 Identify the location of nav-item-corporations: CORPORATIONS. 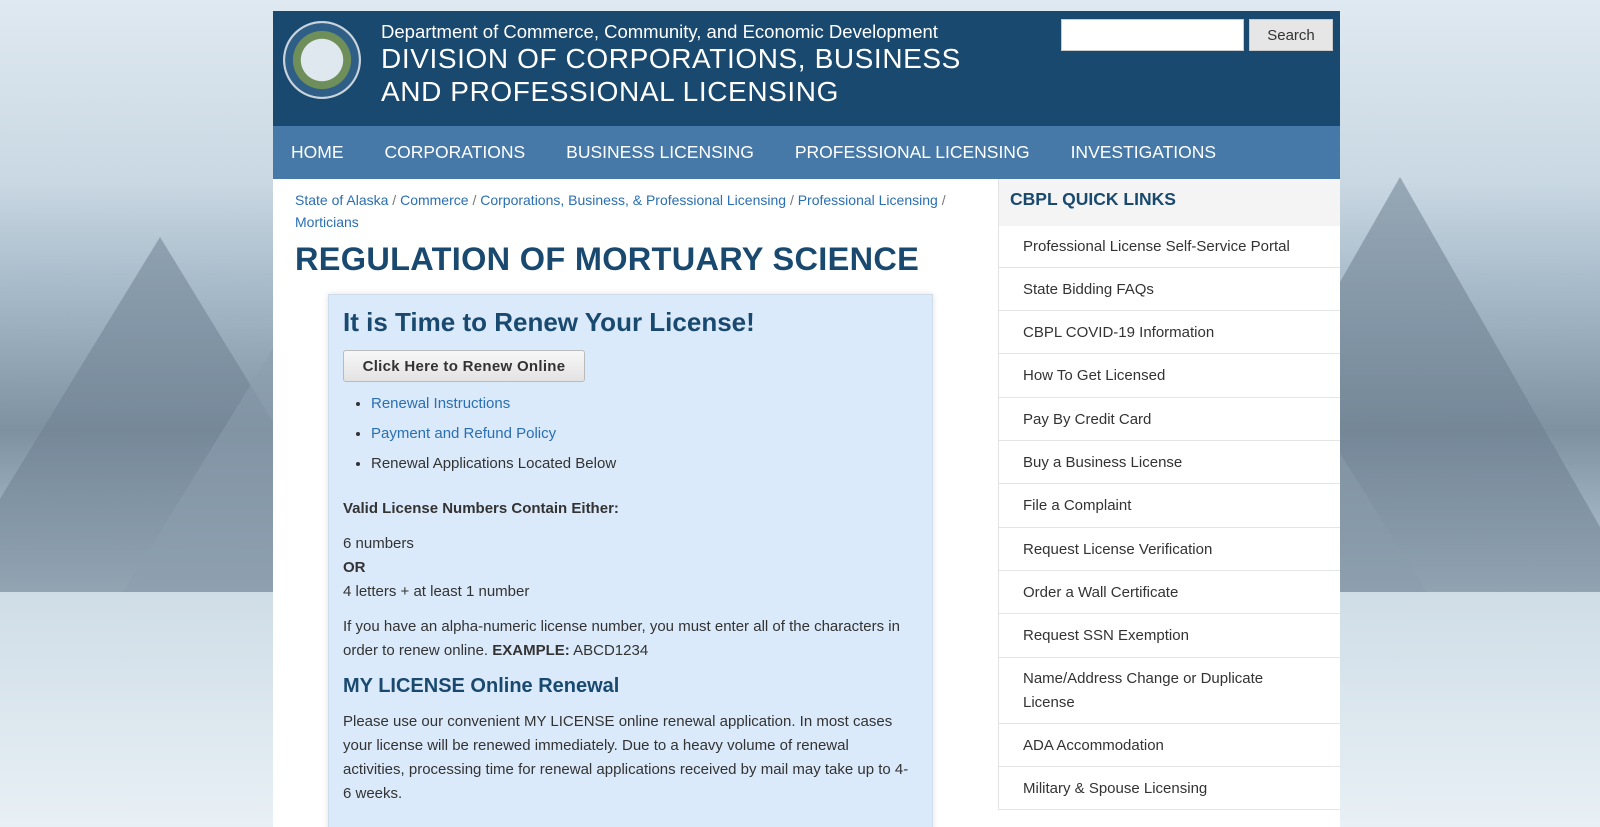
(455, 152).